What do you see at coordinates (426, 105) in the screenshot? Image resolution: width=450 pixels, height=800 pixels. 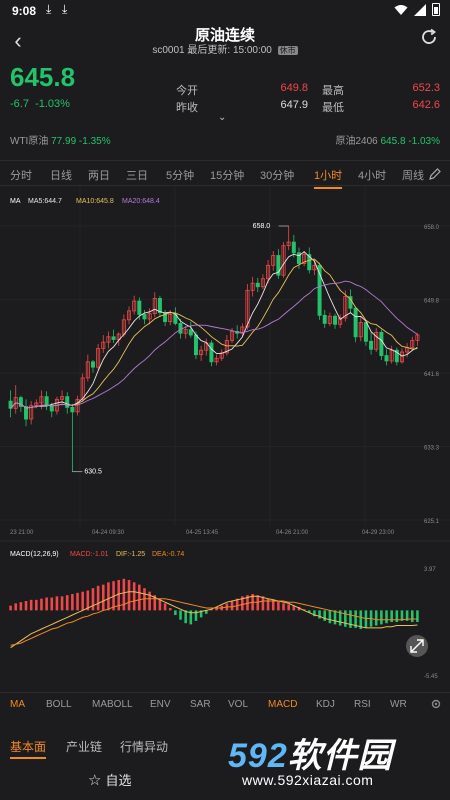 I see `low-value: 642.6` at bounding box center [426, 105].